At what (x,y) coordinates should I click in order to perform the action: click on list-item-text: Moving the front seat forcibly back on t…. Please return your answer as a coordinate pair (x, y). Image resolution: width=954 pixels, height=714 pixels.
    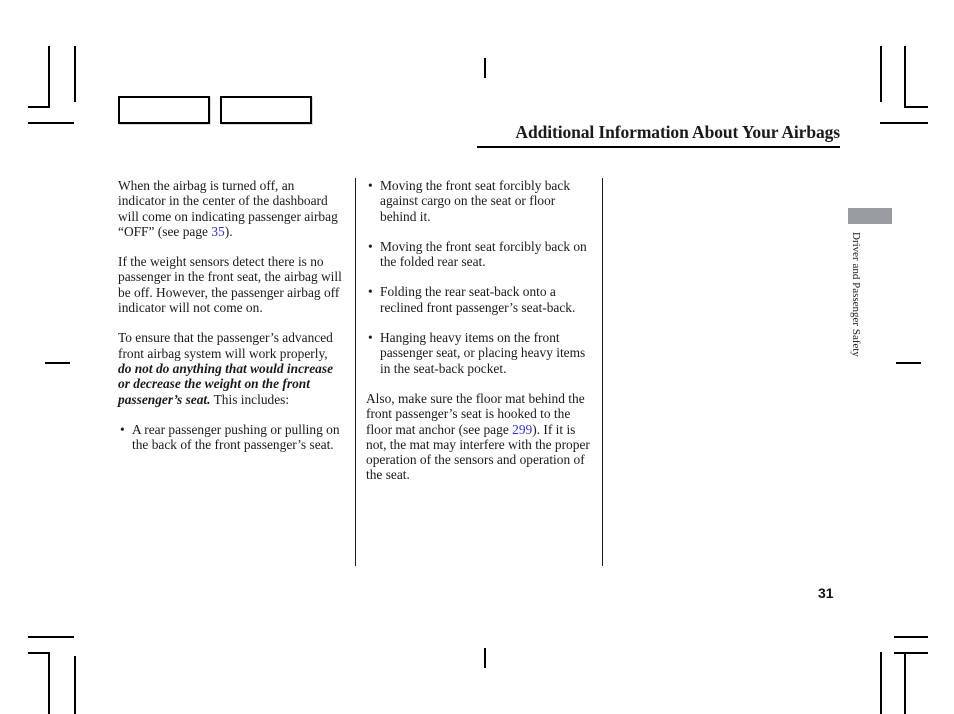
    Looking at the image, I should click on (483, 254).